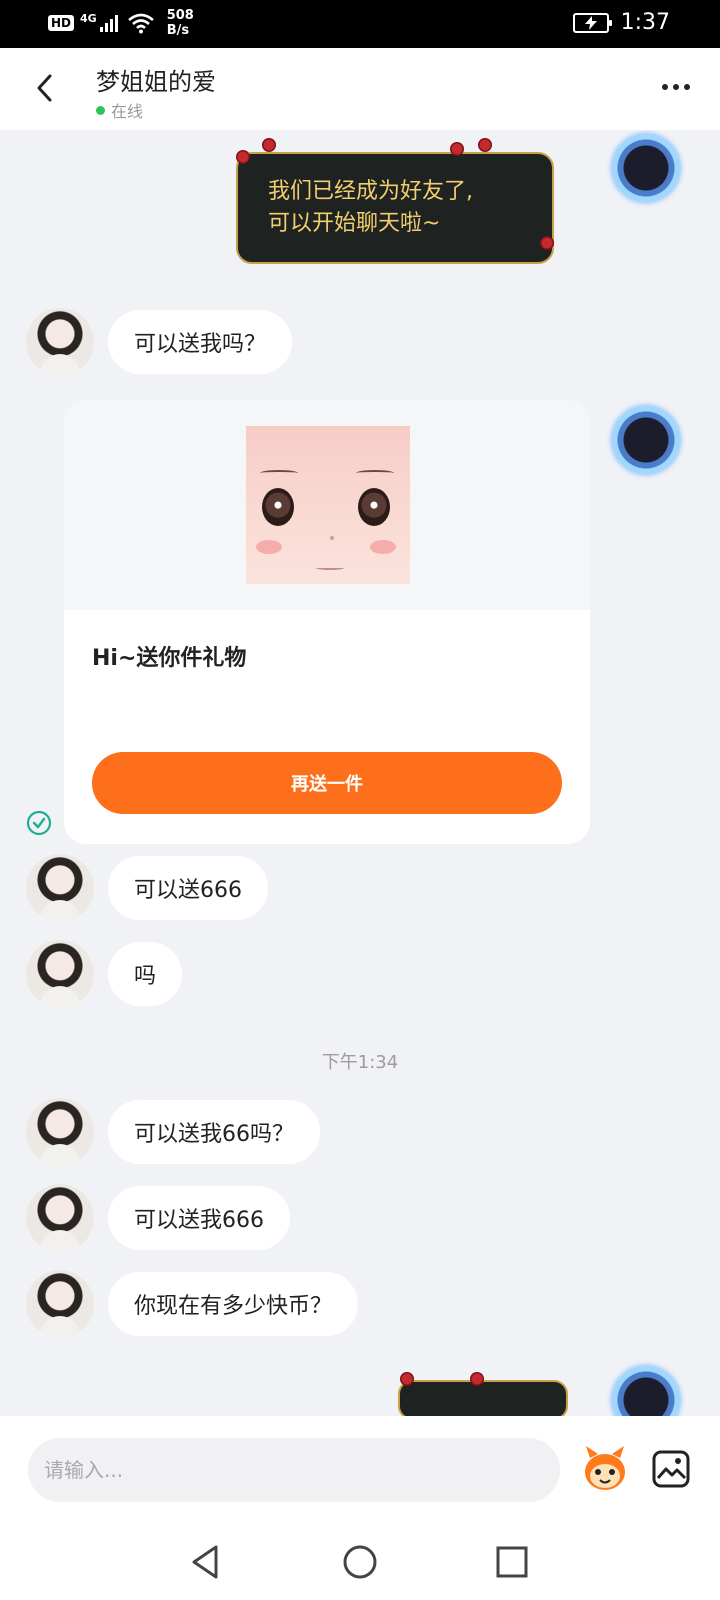  What do you see at coordinates (145, 974) in the screenshot?
I see `message-bubble: 吗` at bounding box center [145, 974].